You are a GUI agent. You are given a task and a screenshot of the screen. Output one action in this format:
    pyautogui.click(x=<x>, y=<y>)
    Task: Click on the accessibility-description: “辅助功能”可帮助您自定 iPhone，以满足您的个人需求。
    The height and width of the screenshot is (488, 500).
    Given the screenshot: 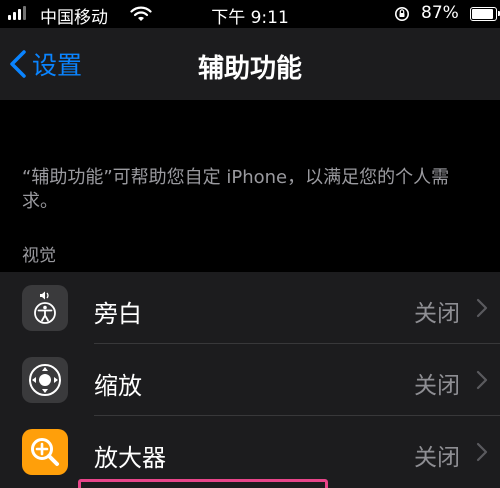 What is the action you would take?
    pyautogui.click(x=236, y=189)
    